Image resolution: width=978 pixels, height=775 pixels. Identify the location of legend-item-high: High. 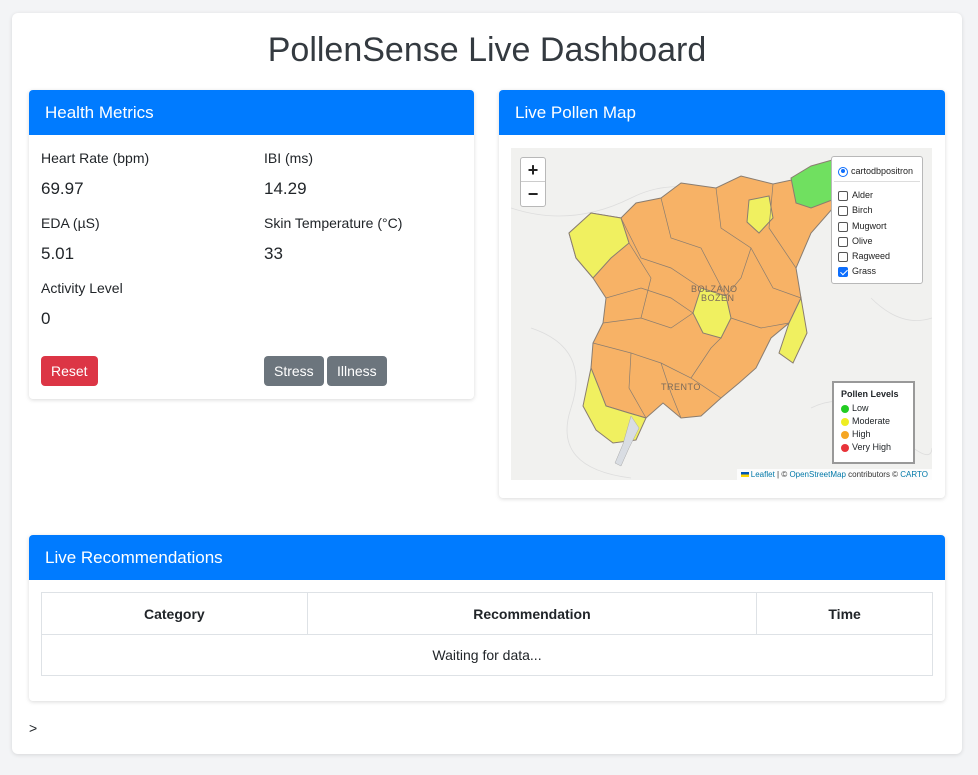
(873, 434).